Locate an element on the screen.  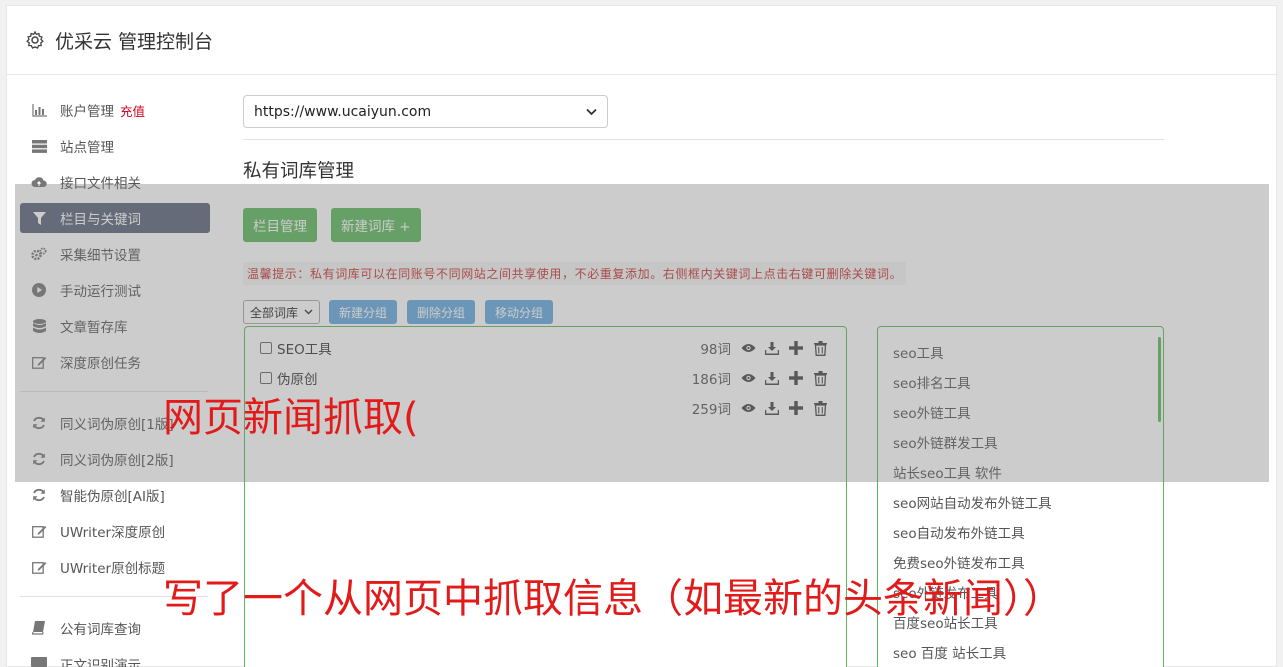
sidebar-item-content-recognition: 正文识别演示 is located at coordinates (115, 658).